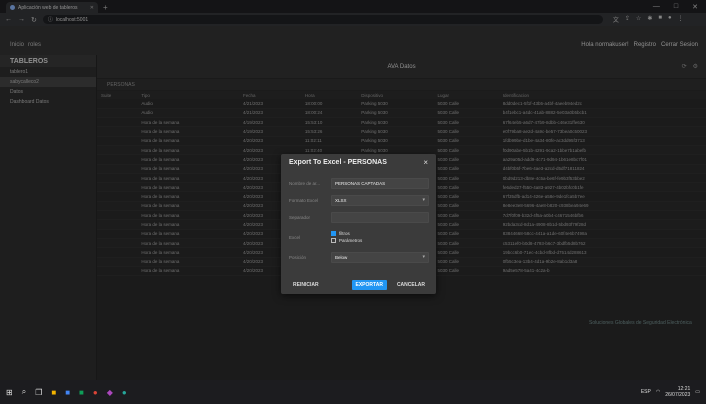  I want to click on system-tray: ESP ◠ 12:21 26/07/2023 ▭, so click(670, 392).